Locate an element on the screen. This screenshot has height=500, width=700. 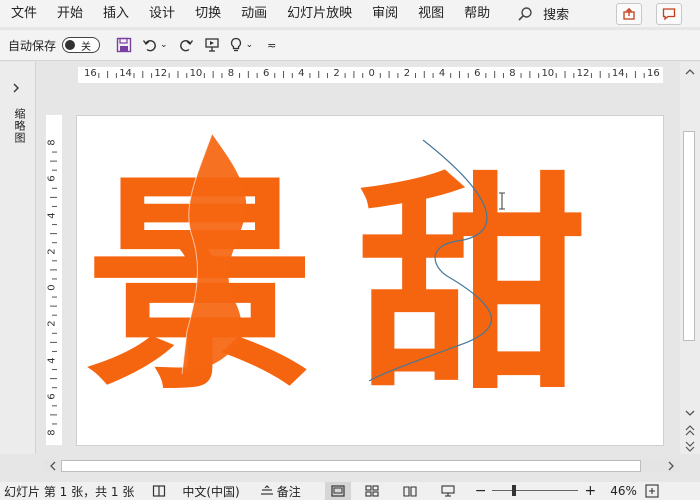
slideshow-view-button is located at coordinates (448, 491).